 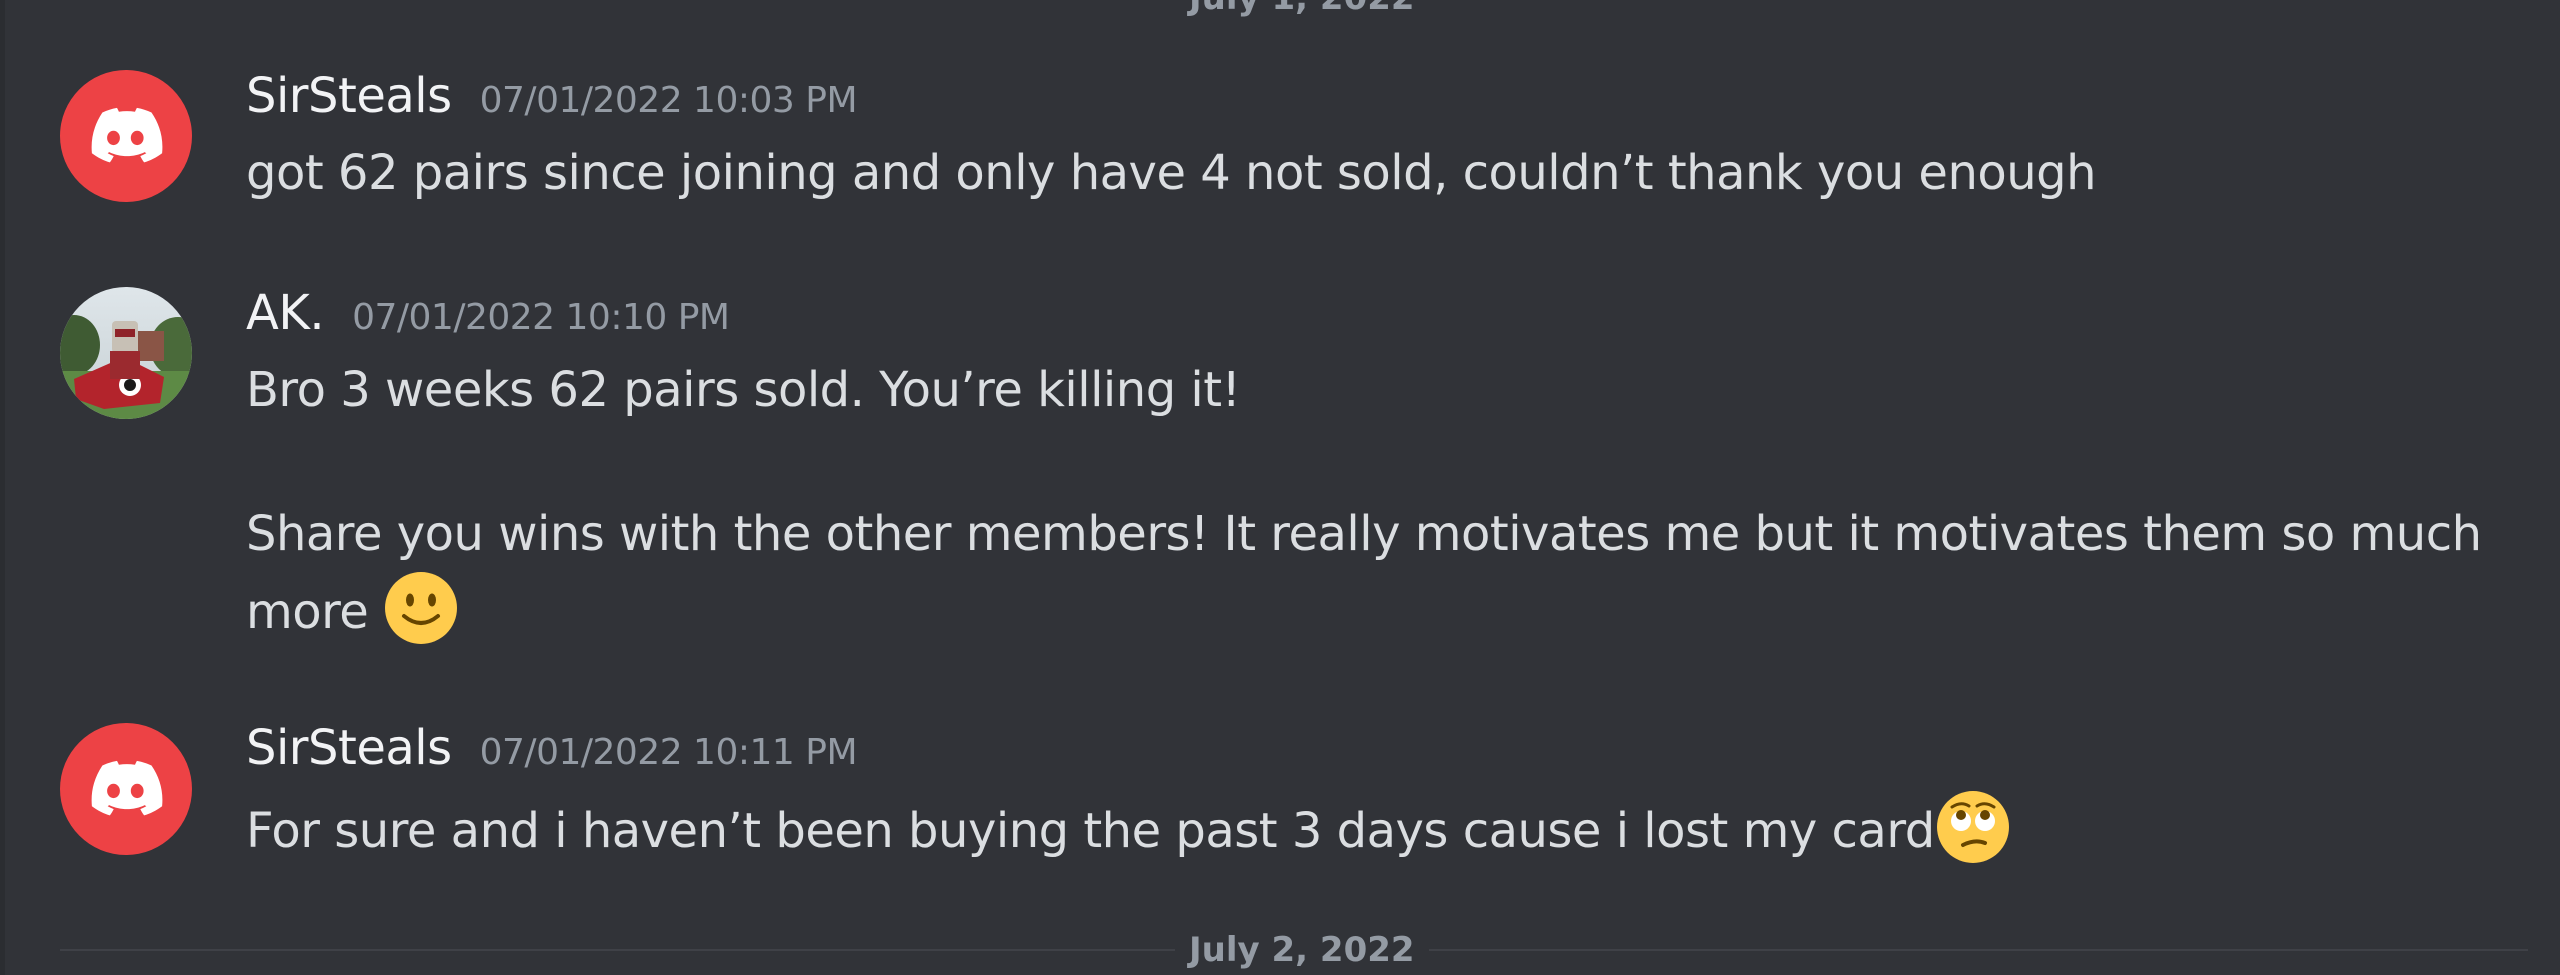 I want to click on face-with-rolling-eyes-emoji, so click(x=1973, y=827).